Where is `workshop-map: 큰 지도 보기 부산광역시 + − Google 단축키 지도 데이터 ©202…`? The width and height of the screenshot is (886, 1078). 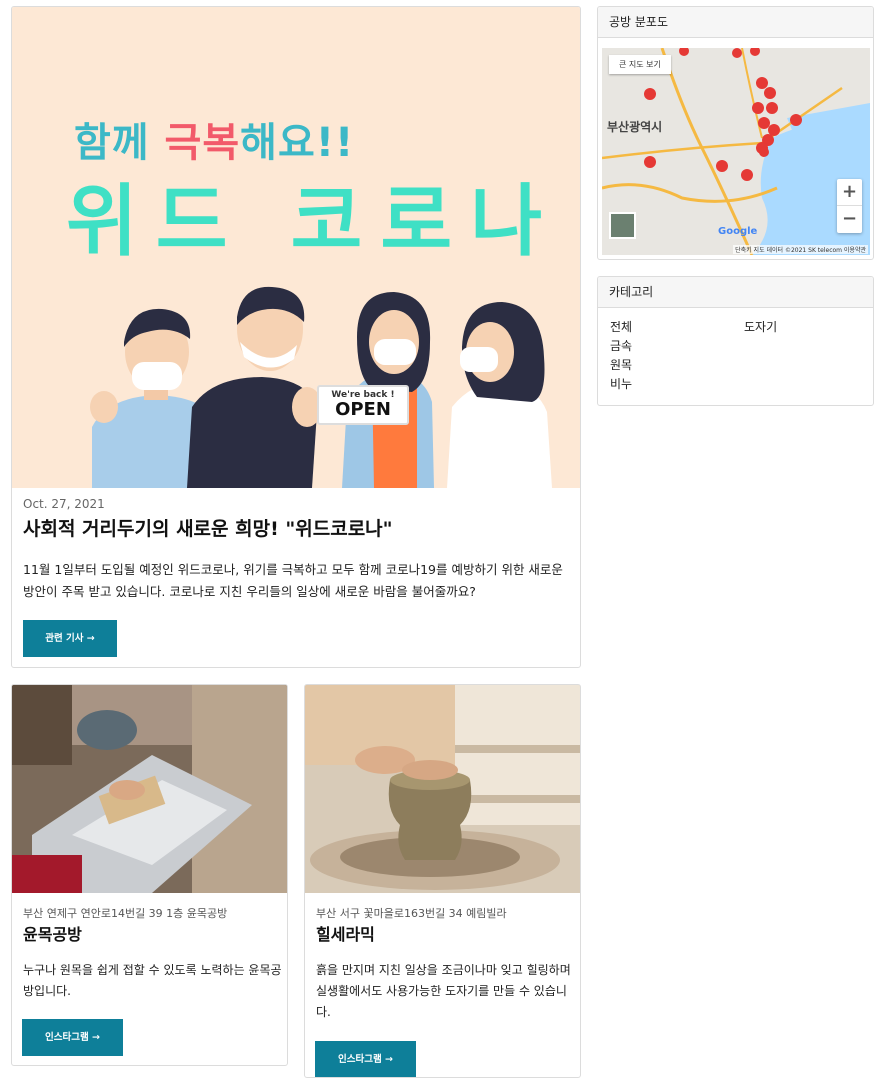
workshop-map: 큰 지도 보기 부산광역시 + − Google 단축키 지도 데이터 ©202… is located at coordinates (736, 151).